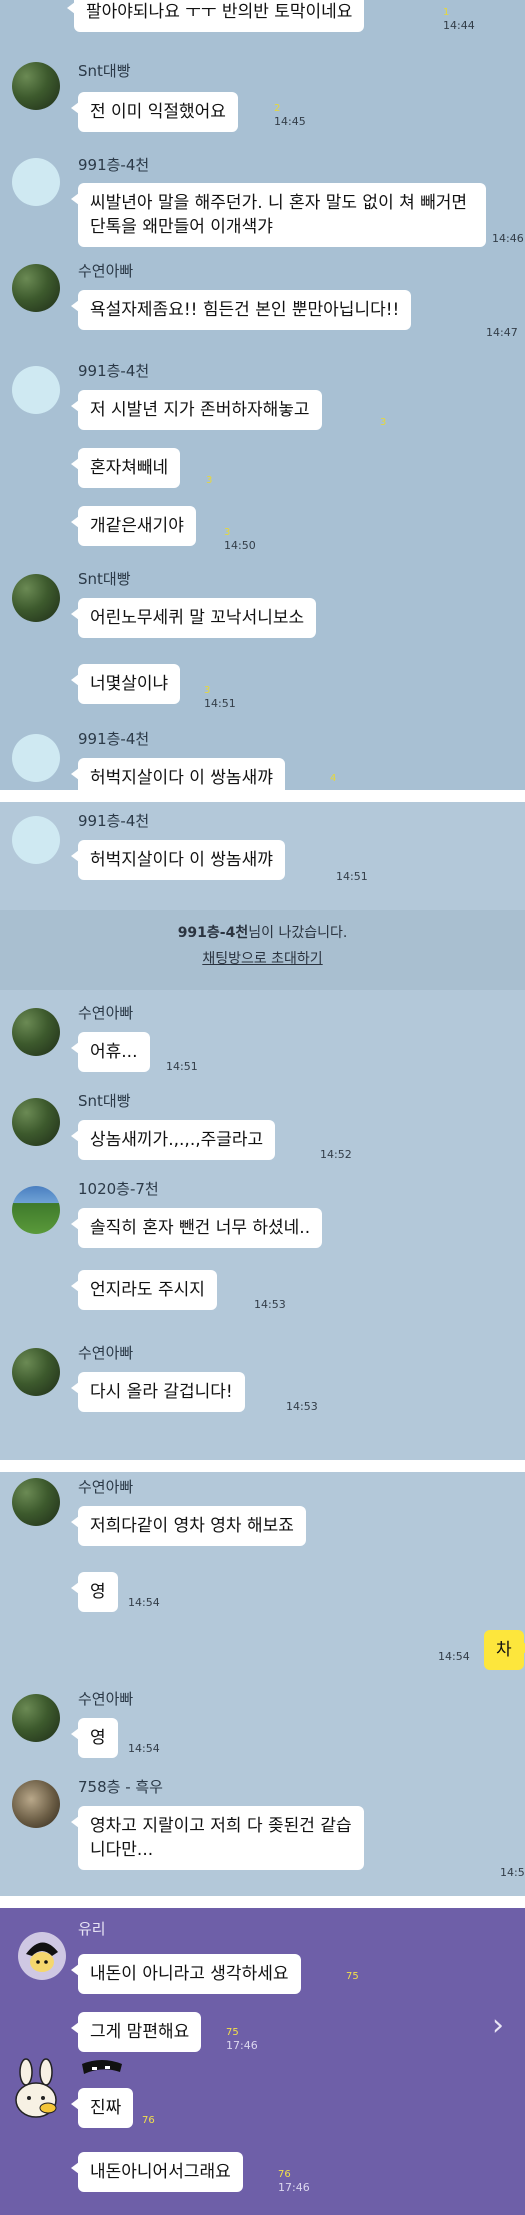 This screenshot has height=2215, width=525. I want to click on message-meta: 76, so click(148, 2120).